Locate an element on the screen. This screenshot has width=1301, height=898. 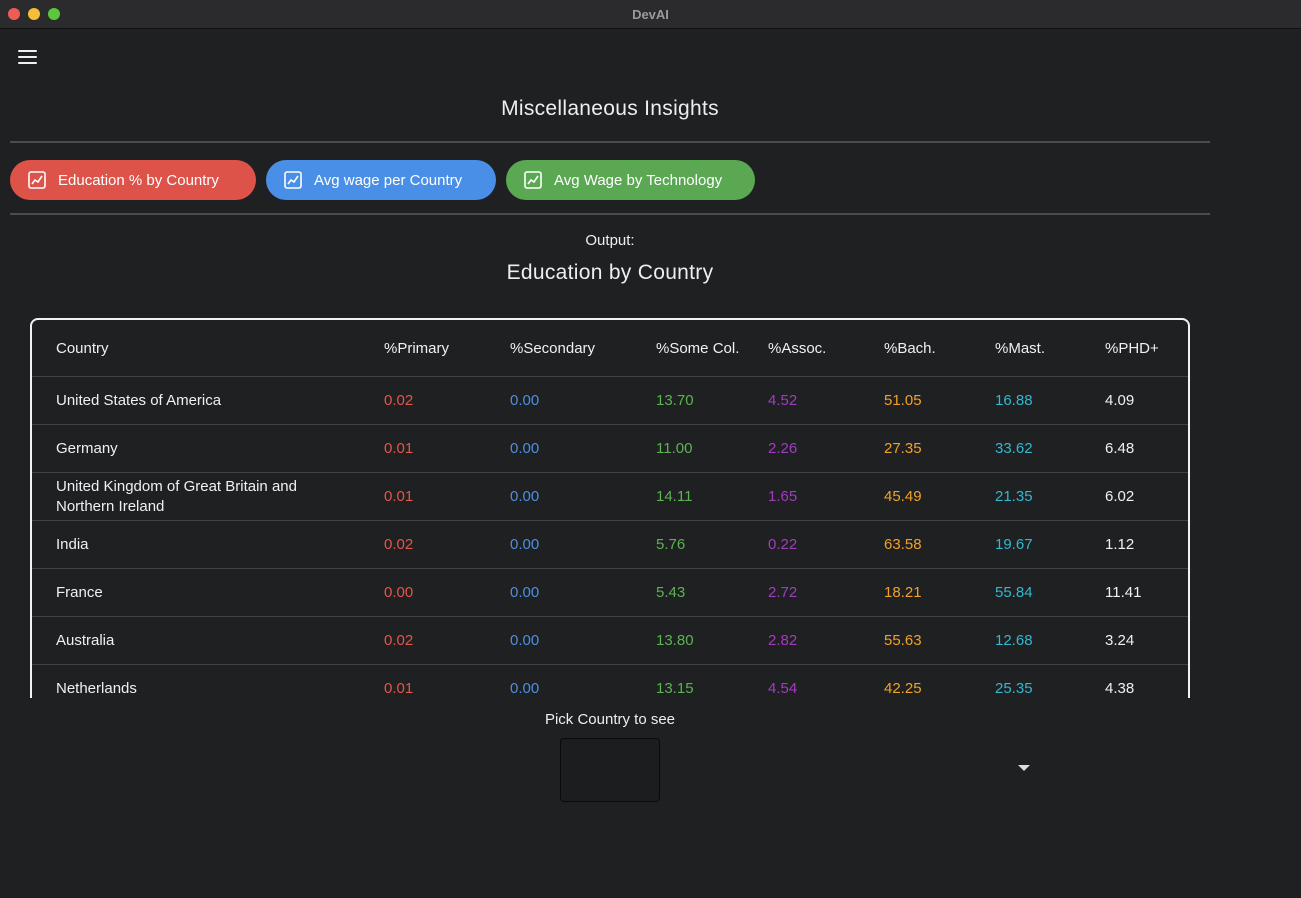
bachelor-cell: 42.25 is located at coordinates (939, 681).